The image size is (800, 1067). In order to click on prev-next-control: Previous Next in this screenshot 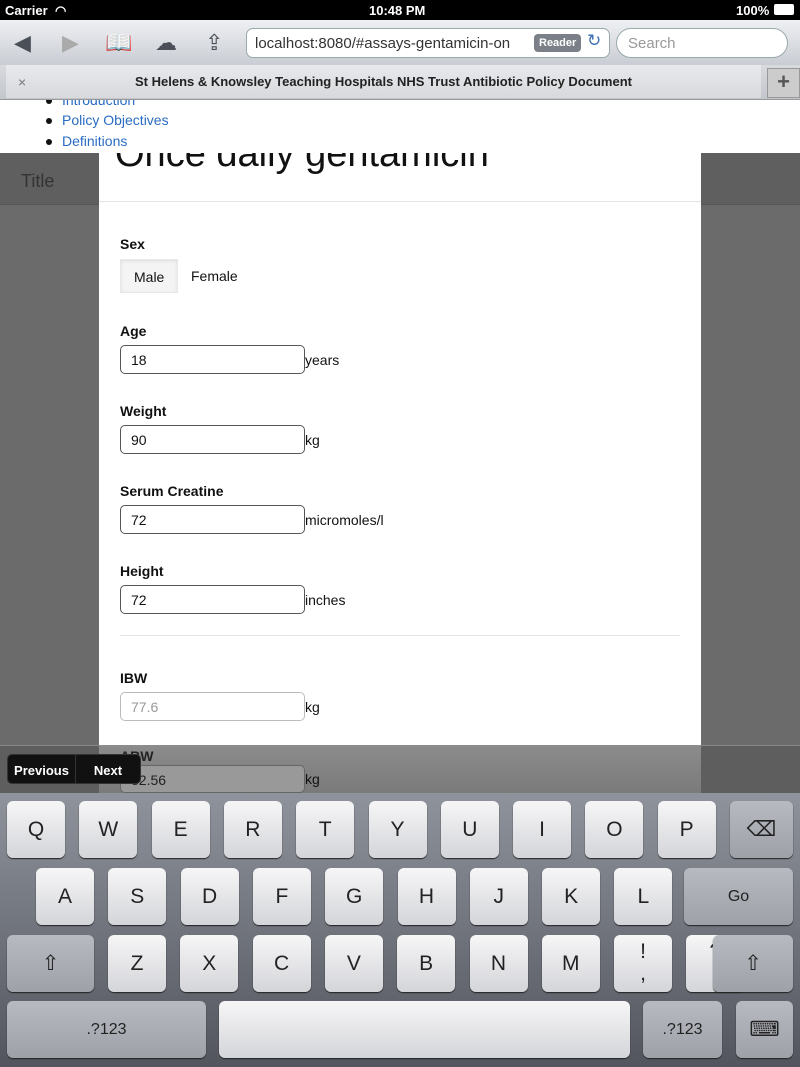, I will do `click(74, 769)`.